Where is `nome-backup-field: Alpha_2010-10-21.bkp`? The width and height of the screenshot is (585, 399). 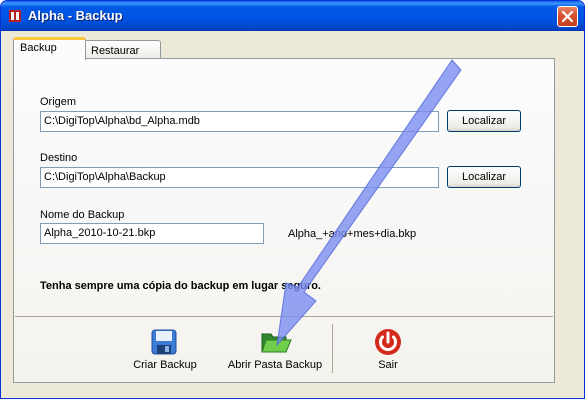 nome-backup-field: Alpha_2010-10-21.bkp is located at coordinates (152, 233).